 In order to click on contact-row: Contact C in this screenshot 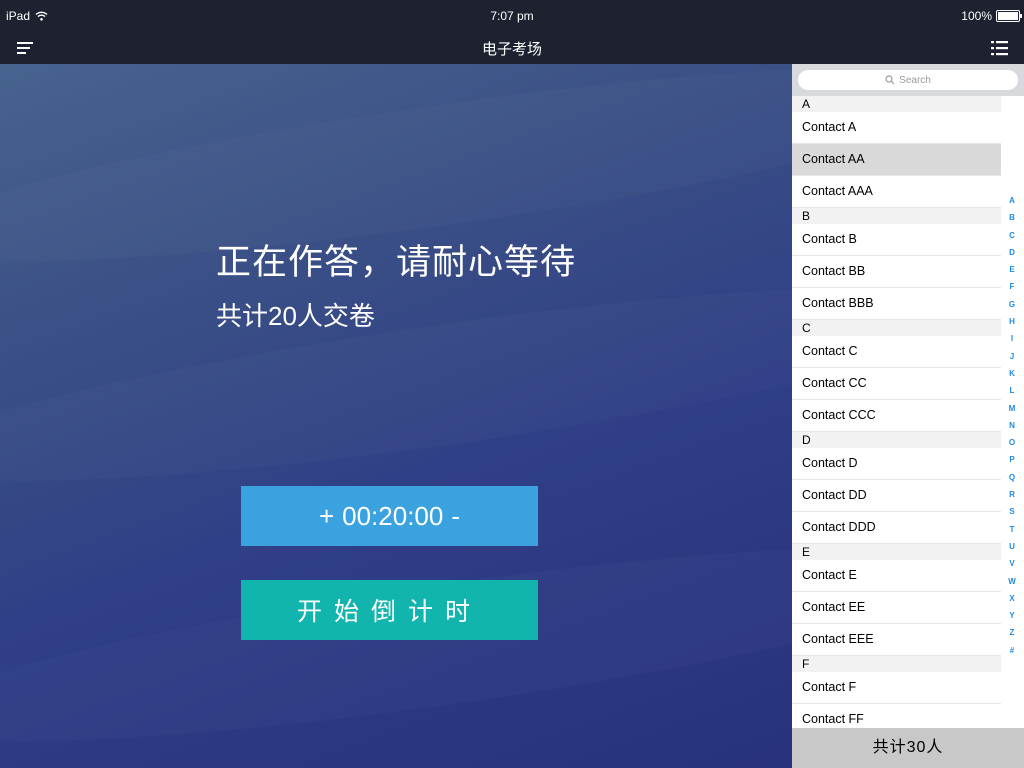, I will do `click(896, 352)`.